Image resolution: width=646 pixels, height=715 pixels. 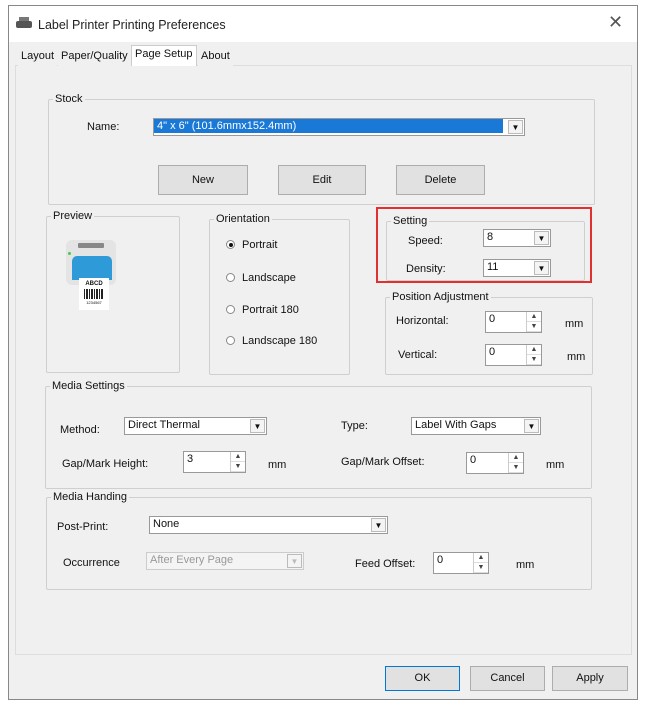 I want to click on density-select: 11 ▼, so click(x=517, y=268).